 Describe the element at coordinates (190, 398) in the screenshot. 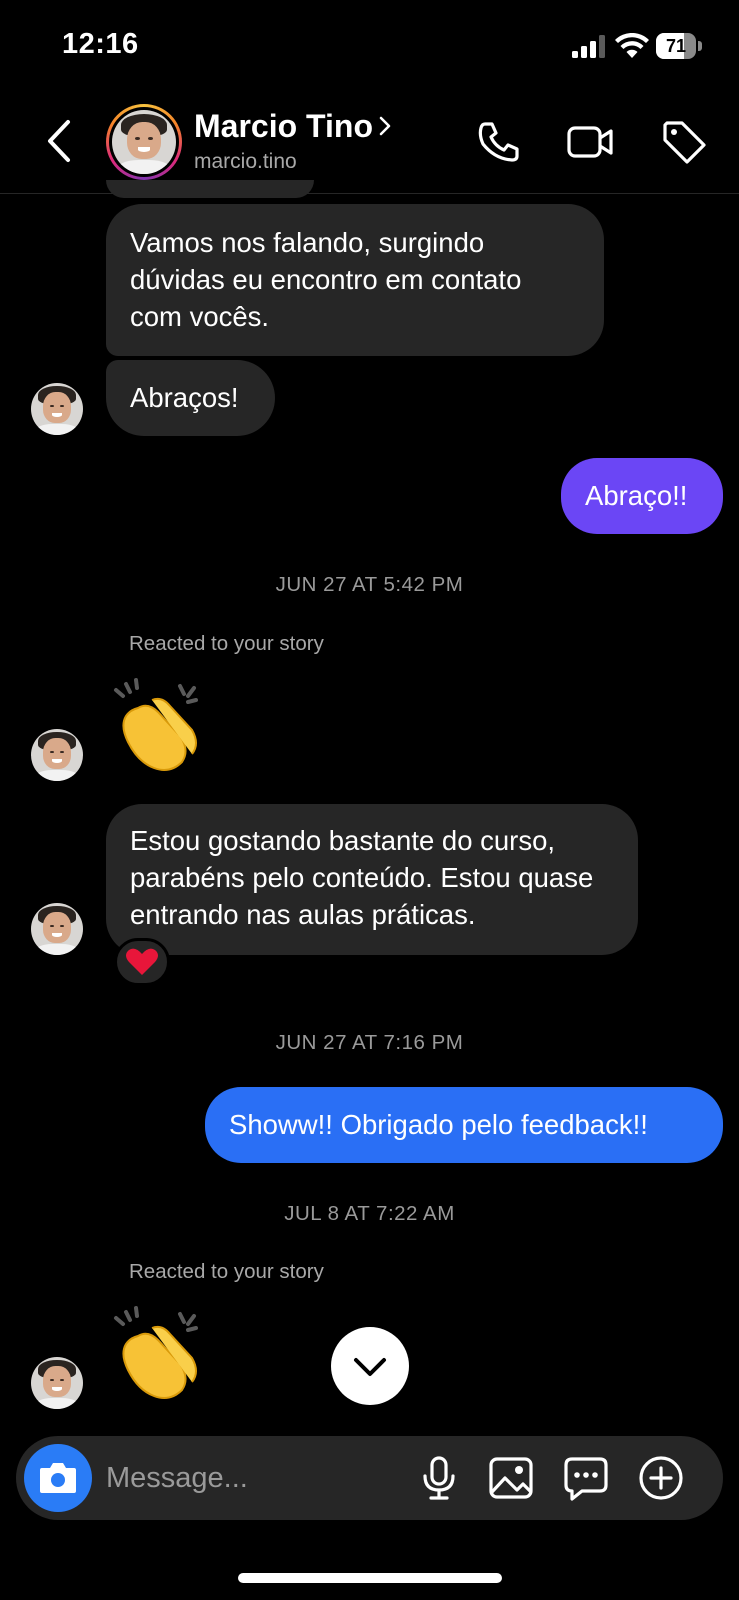

I see `incoming-message: Abraços!` at that location.